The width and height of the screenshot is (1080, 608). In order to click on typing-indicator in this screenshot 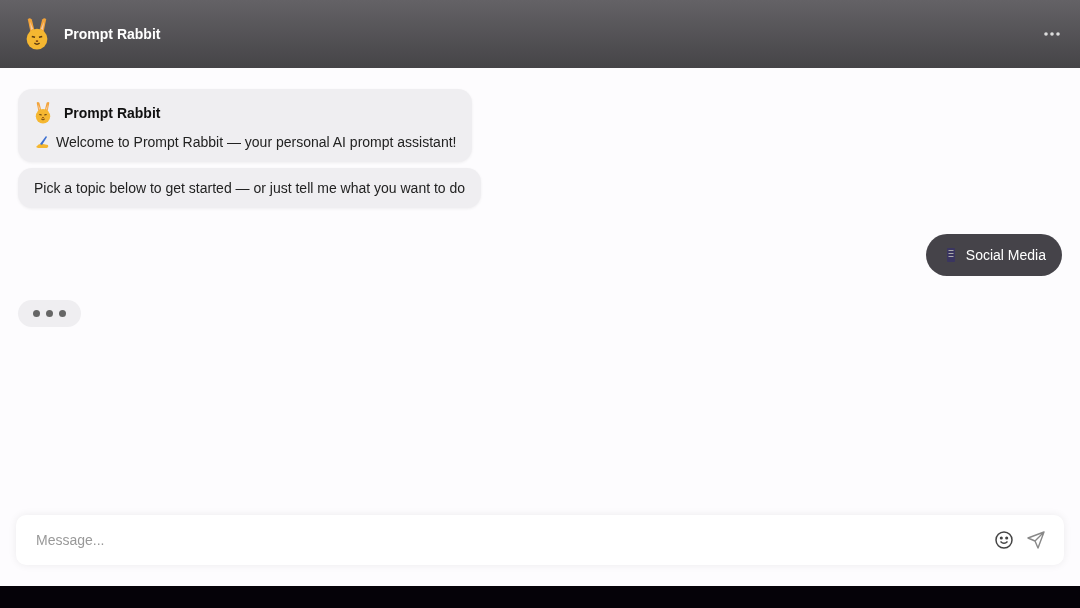, I will do `click(49, 314)`.